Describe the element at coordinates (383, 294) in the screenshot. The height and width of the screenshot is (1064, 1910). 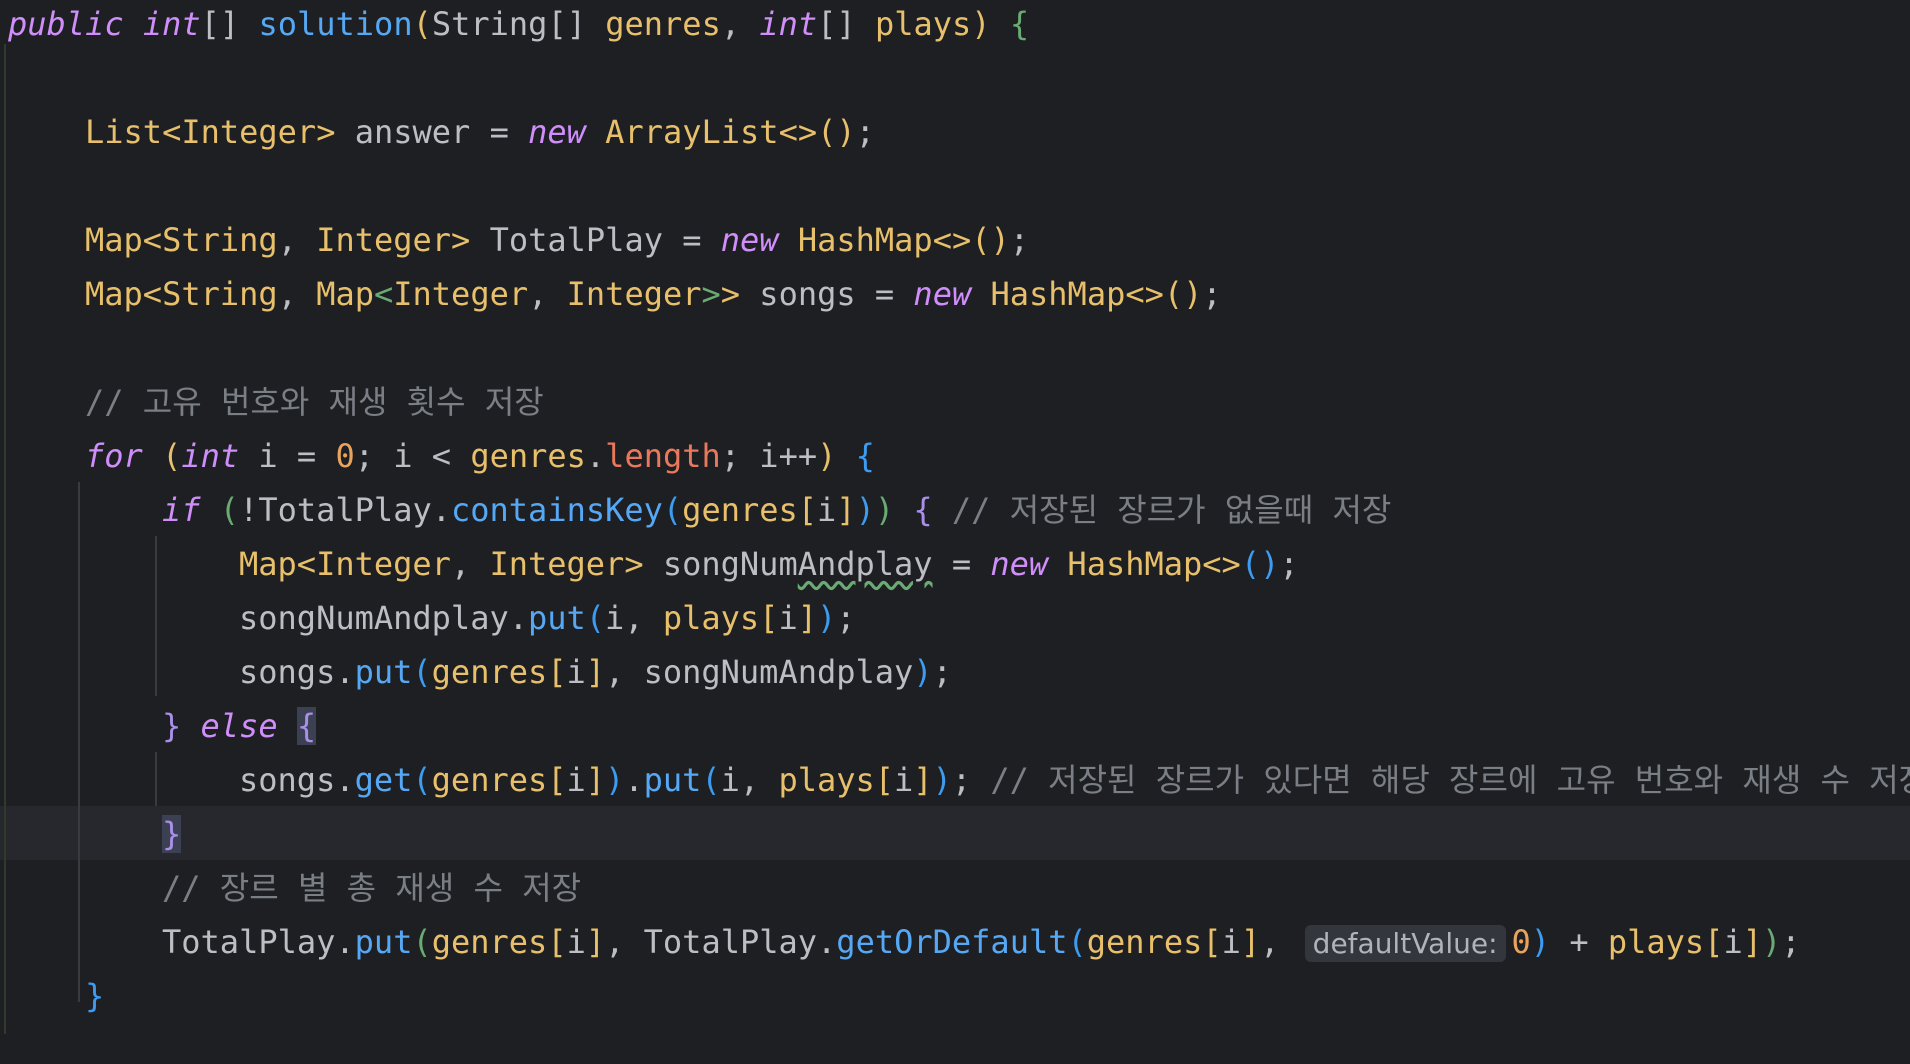
I see `code-token: <` at that location.